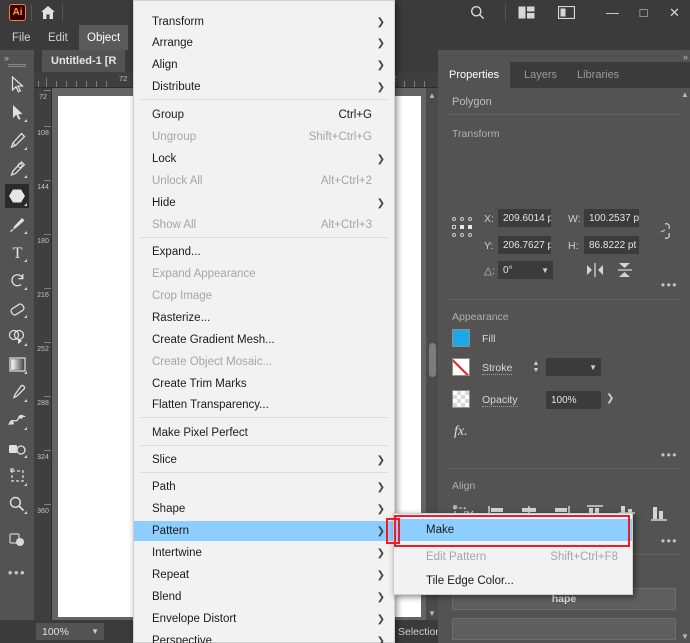 This screenshot has height=643, width=690. Describe the element at coordinates (667, 231) in the screenshot. I see `link-broken-icon` at that location.